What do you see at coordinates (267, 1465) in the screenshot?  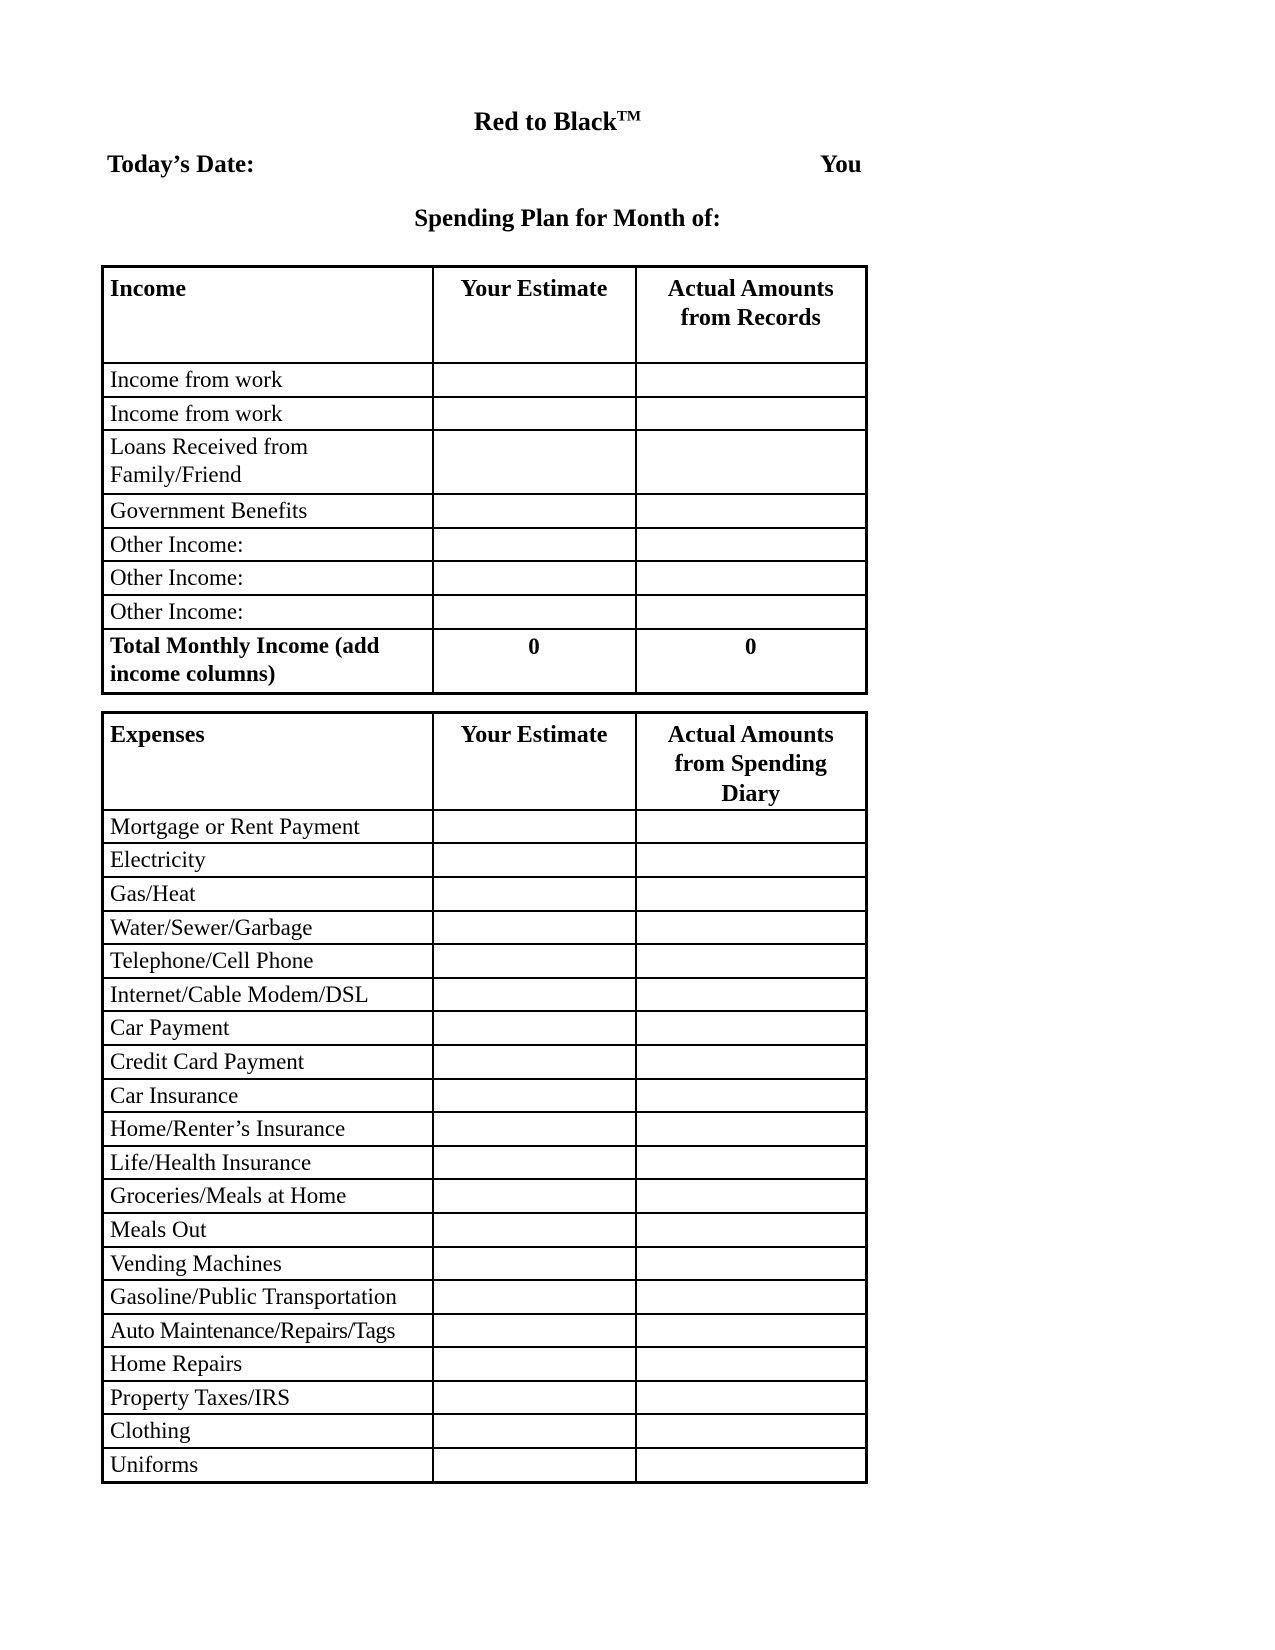 I see `expense-row-label: Uniforms` at bounding box center [267, 1465].